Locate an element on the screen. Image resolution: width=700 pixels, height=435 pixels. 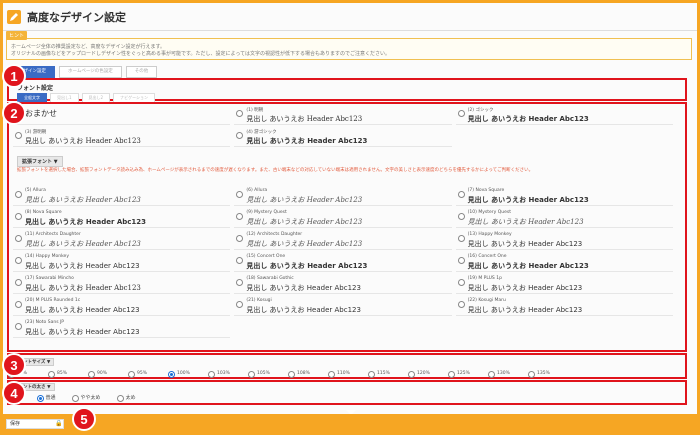
font-size-option: 120% is located at coordinates (428, 374).